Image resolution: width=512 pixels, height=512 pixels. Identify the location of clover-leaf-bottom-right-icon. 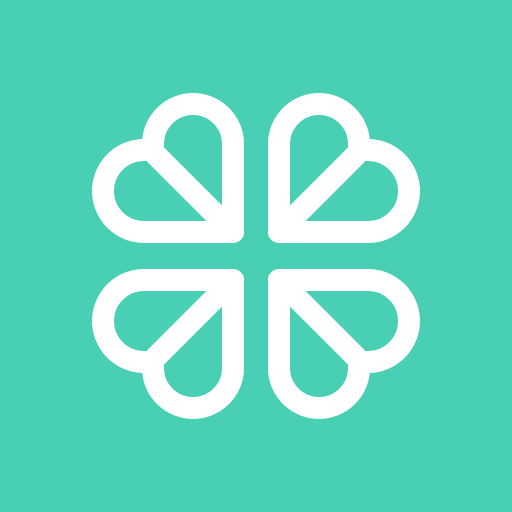
(344, 344).